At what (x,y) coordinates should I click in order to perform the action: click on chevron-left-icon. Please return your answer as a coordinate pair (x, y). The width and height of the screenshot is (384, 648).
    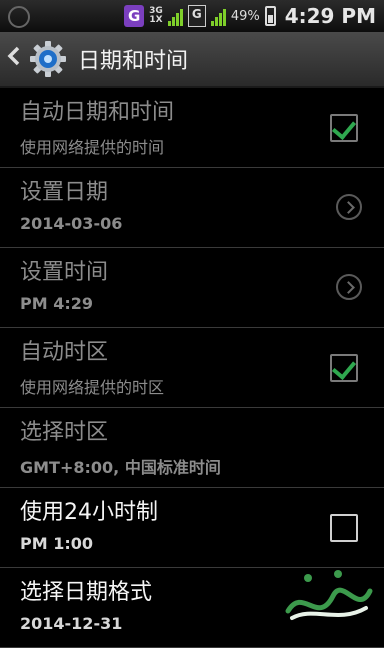
    Looking at the image, I should click on (13, 56).